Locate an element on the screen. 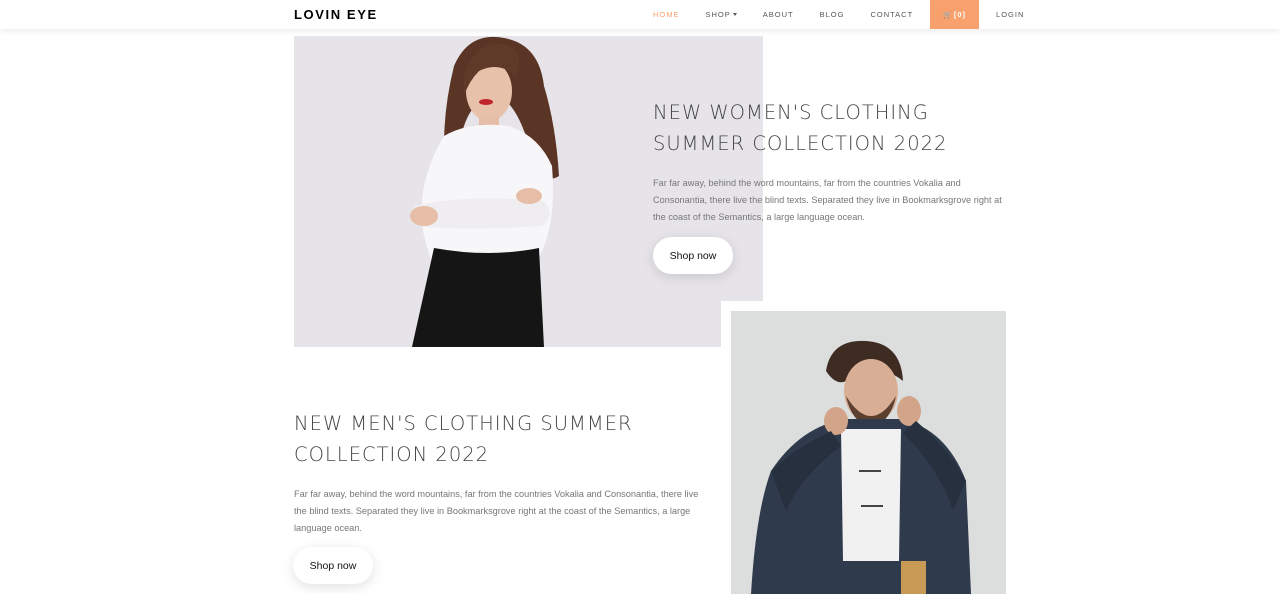 The width and height of the screenshot is (1280, 594). nav-shop-label: SHOP is located at coordinates (718, 14).